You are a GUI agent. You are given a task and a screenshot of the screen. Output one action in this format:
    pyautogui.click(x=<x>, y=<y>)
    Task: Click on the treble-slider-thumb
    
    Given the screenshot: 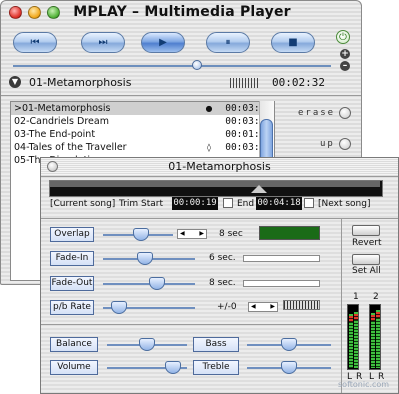 What is the action you would take?
    pyautogui.click(x=289, y=367)
    